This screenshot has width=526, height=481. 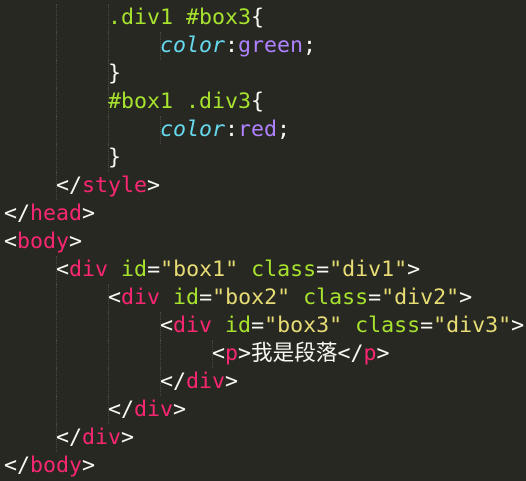 I want to click on punctuation: }, so click(x=115, y=73).